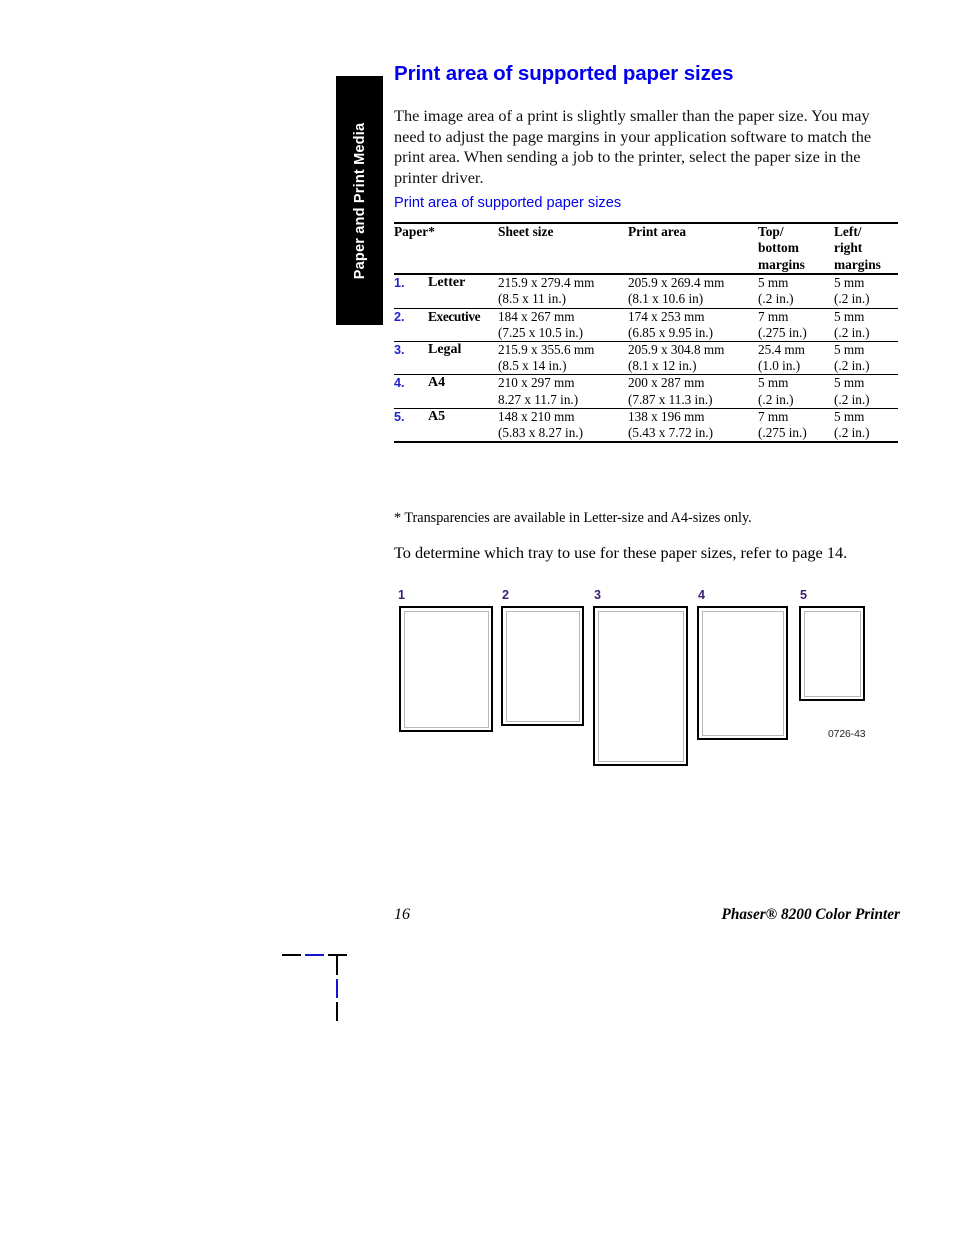 The image size is (954, 1235). What do you see at coordinates (402, 914) in the screenshot?
I see `footer-page-number: 16` at bounding box center [402, 914].